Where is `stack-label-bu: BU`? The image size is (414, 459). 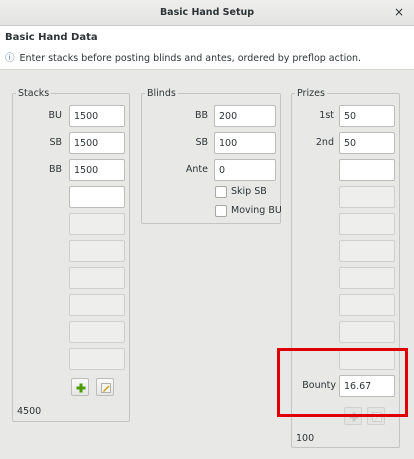 stack-label-bu: BU is located at coordinates (55, 115).